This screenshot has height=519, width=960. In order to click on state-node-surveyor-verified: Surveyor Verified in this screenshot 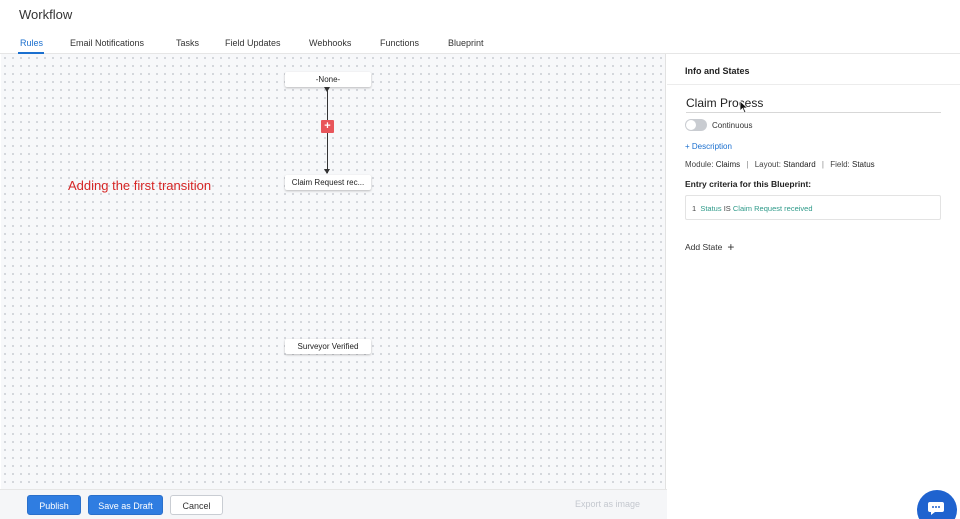, I will do `click(328, 346)`.